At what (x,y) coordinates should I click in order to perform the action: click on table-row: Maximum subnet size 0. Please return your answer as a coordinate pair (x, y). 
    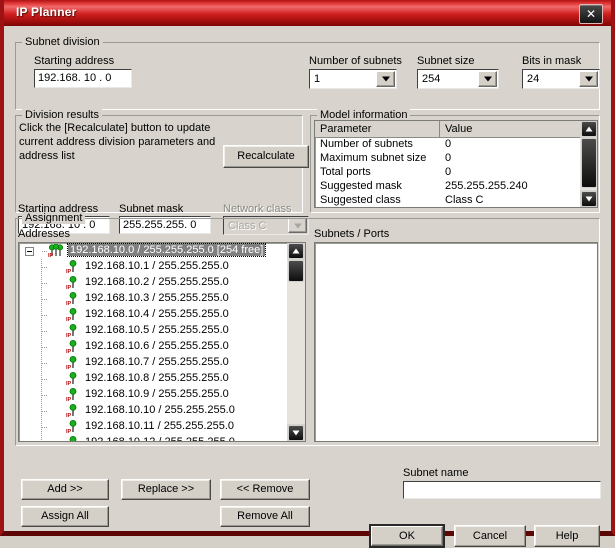
    Looking at the image, I should click on (456, 159).